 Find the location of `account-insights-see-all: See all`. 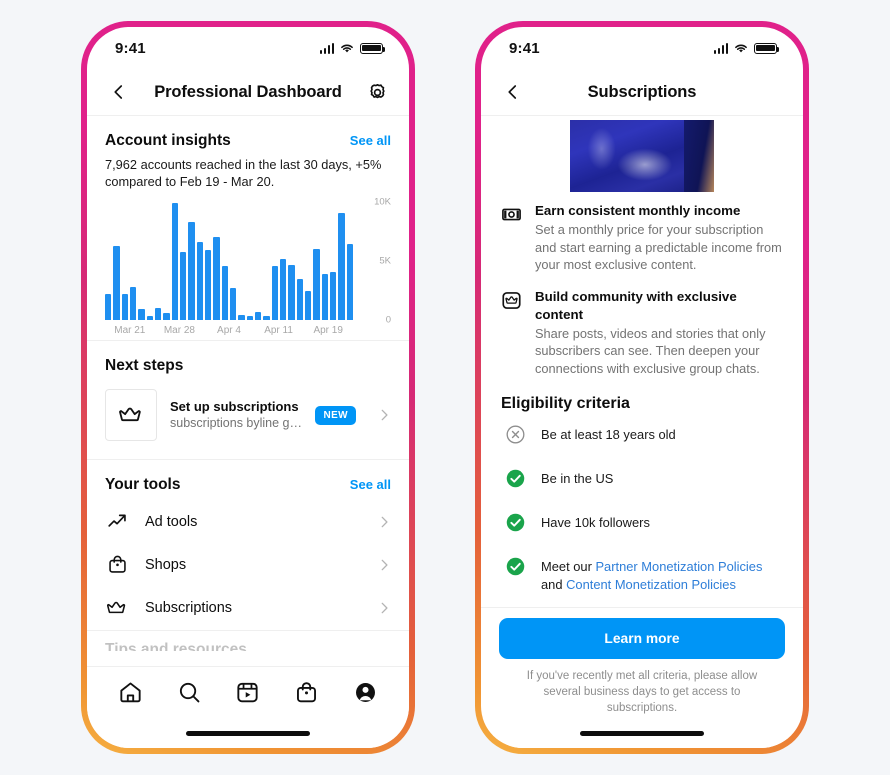

account-insights-see-all: See all is located at coordinates (370, 140).